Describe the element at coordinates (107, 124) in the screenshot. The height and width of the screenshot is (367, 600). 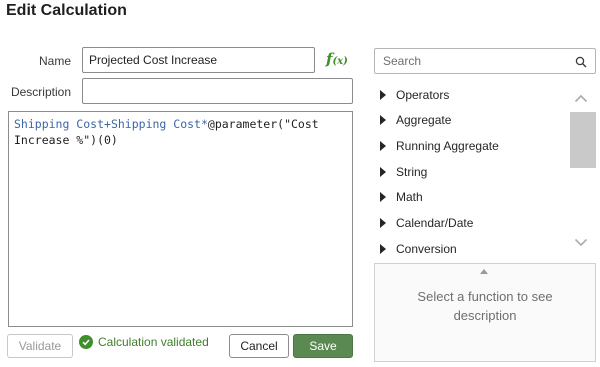
I see `expression-operator: +` at that location.